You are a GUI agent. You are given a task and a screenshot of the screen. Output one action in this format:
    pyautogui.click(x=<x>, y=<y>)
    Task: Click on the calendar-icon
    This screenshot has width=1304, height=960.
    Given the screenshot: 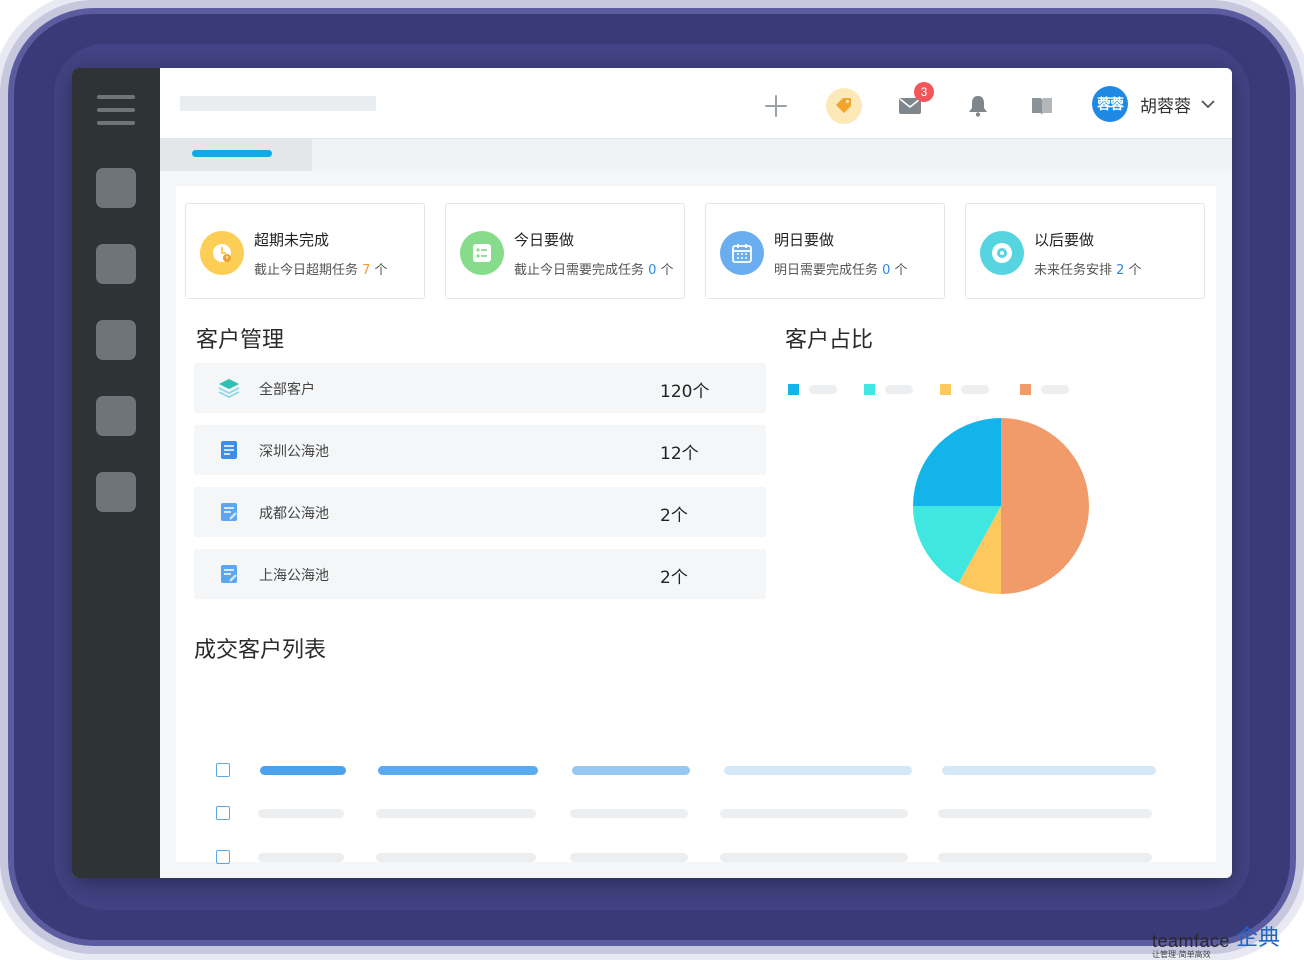 What is the action you would take?
    pyautogui.click(x=742, y=253)
    